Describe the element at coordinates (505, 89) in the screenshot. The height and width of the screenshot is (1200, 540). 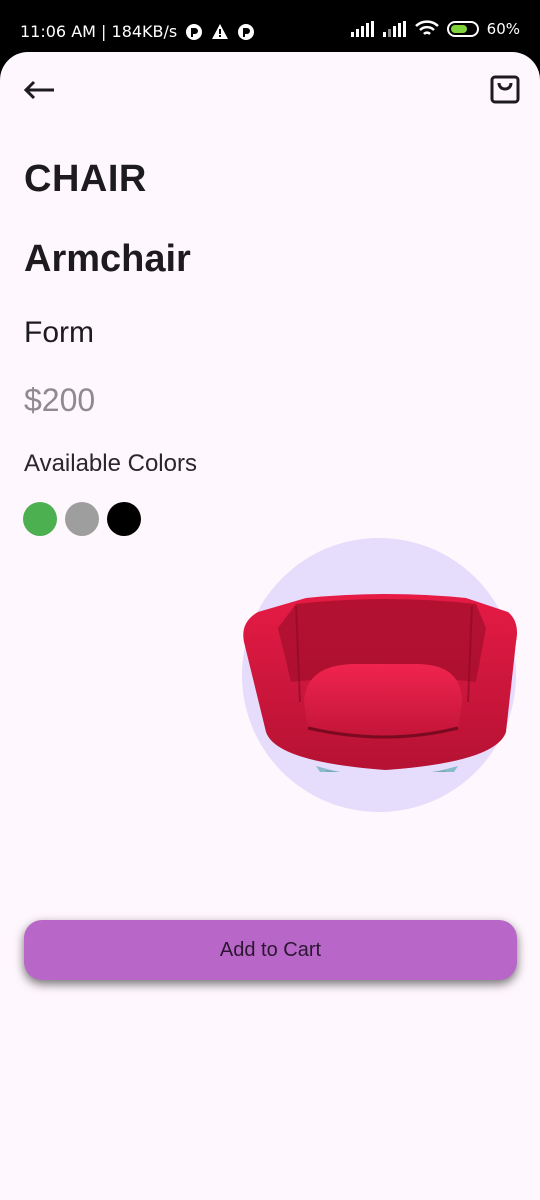
I see `shopping-bag-icon` at that location.